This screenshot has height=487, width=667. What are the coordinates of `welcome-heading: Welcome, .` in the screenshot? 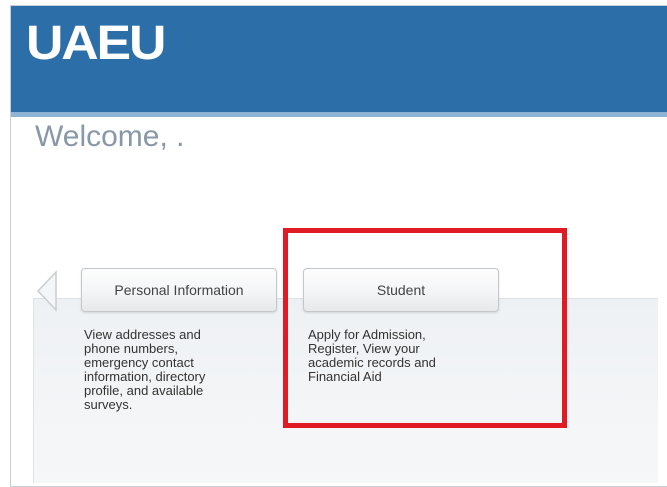 It's located at (110, 136).